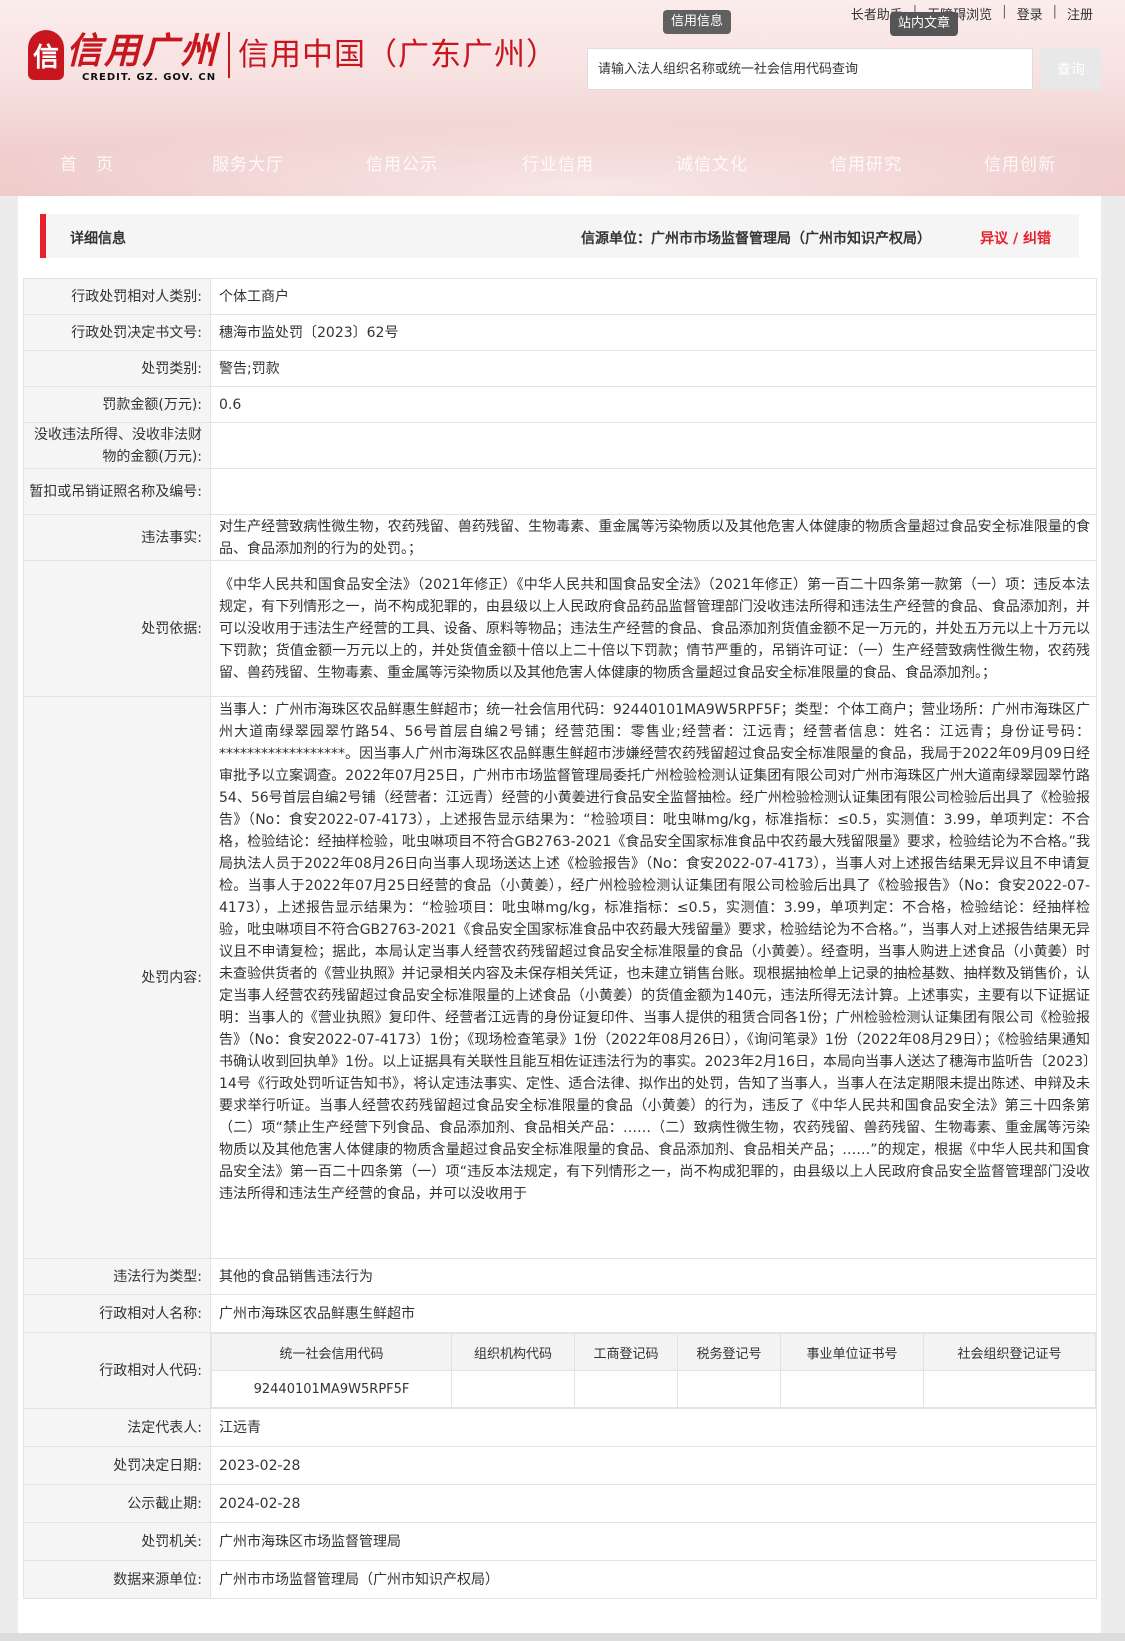  Describe the element at coordinates (98, 239) in the screenshot. I see `detail-title: 详细信息` at that location.